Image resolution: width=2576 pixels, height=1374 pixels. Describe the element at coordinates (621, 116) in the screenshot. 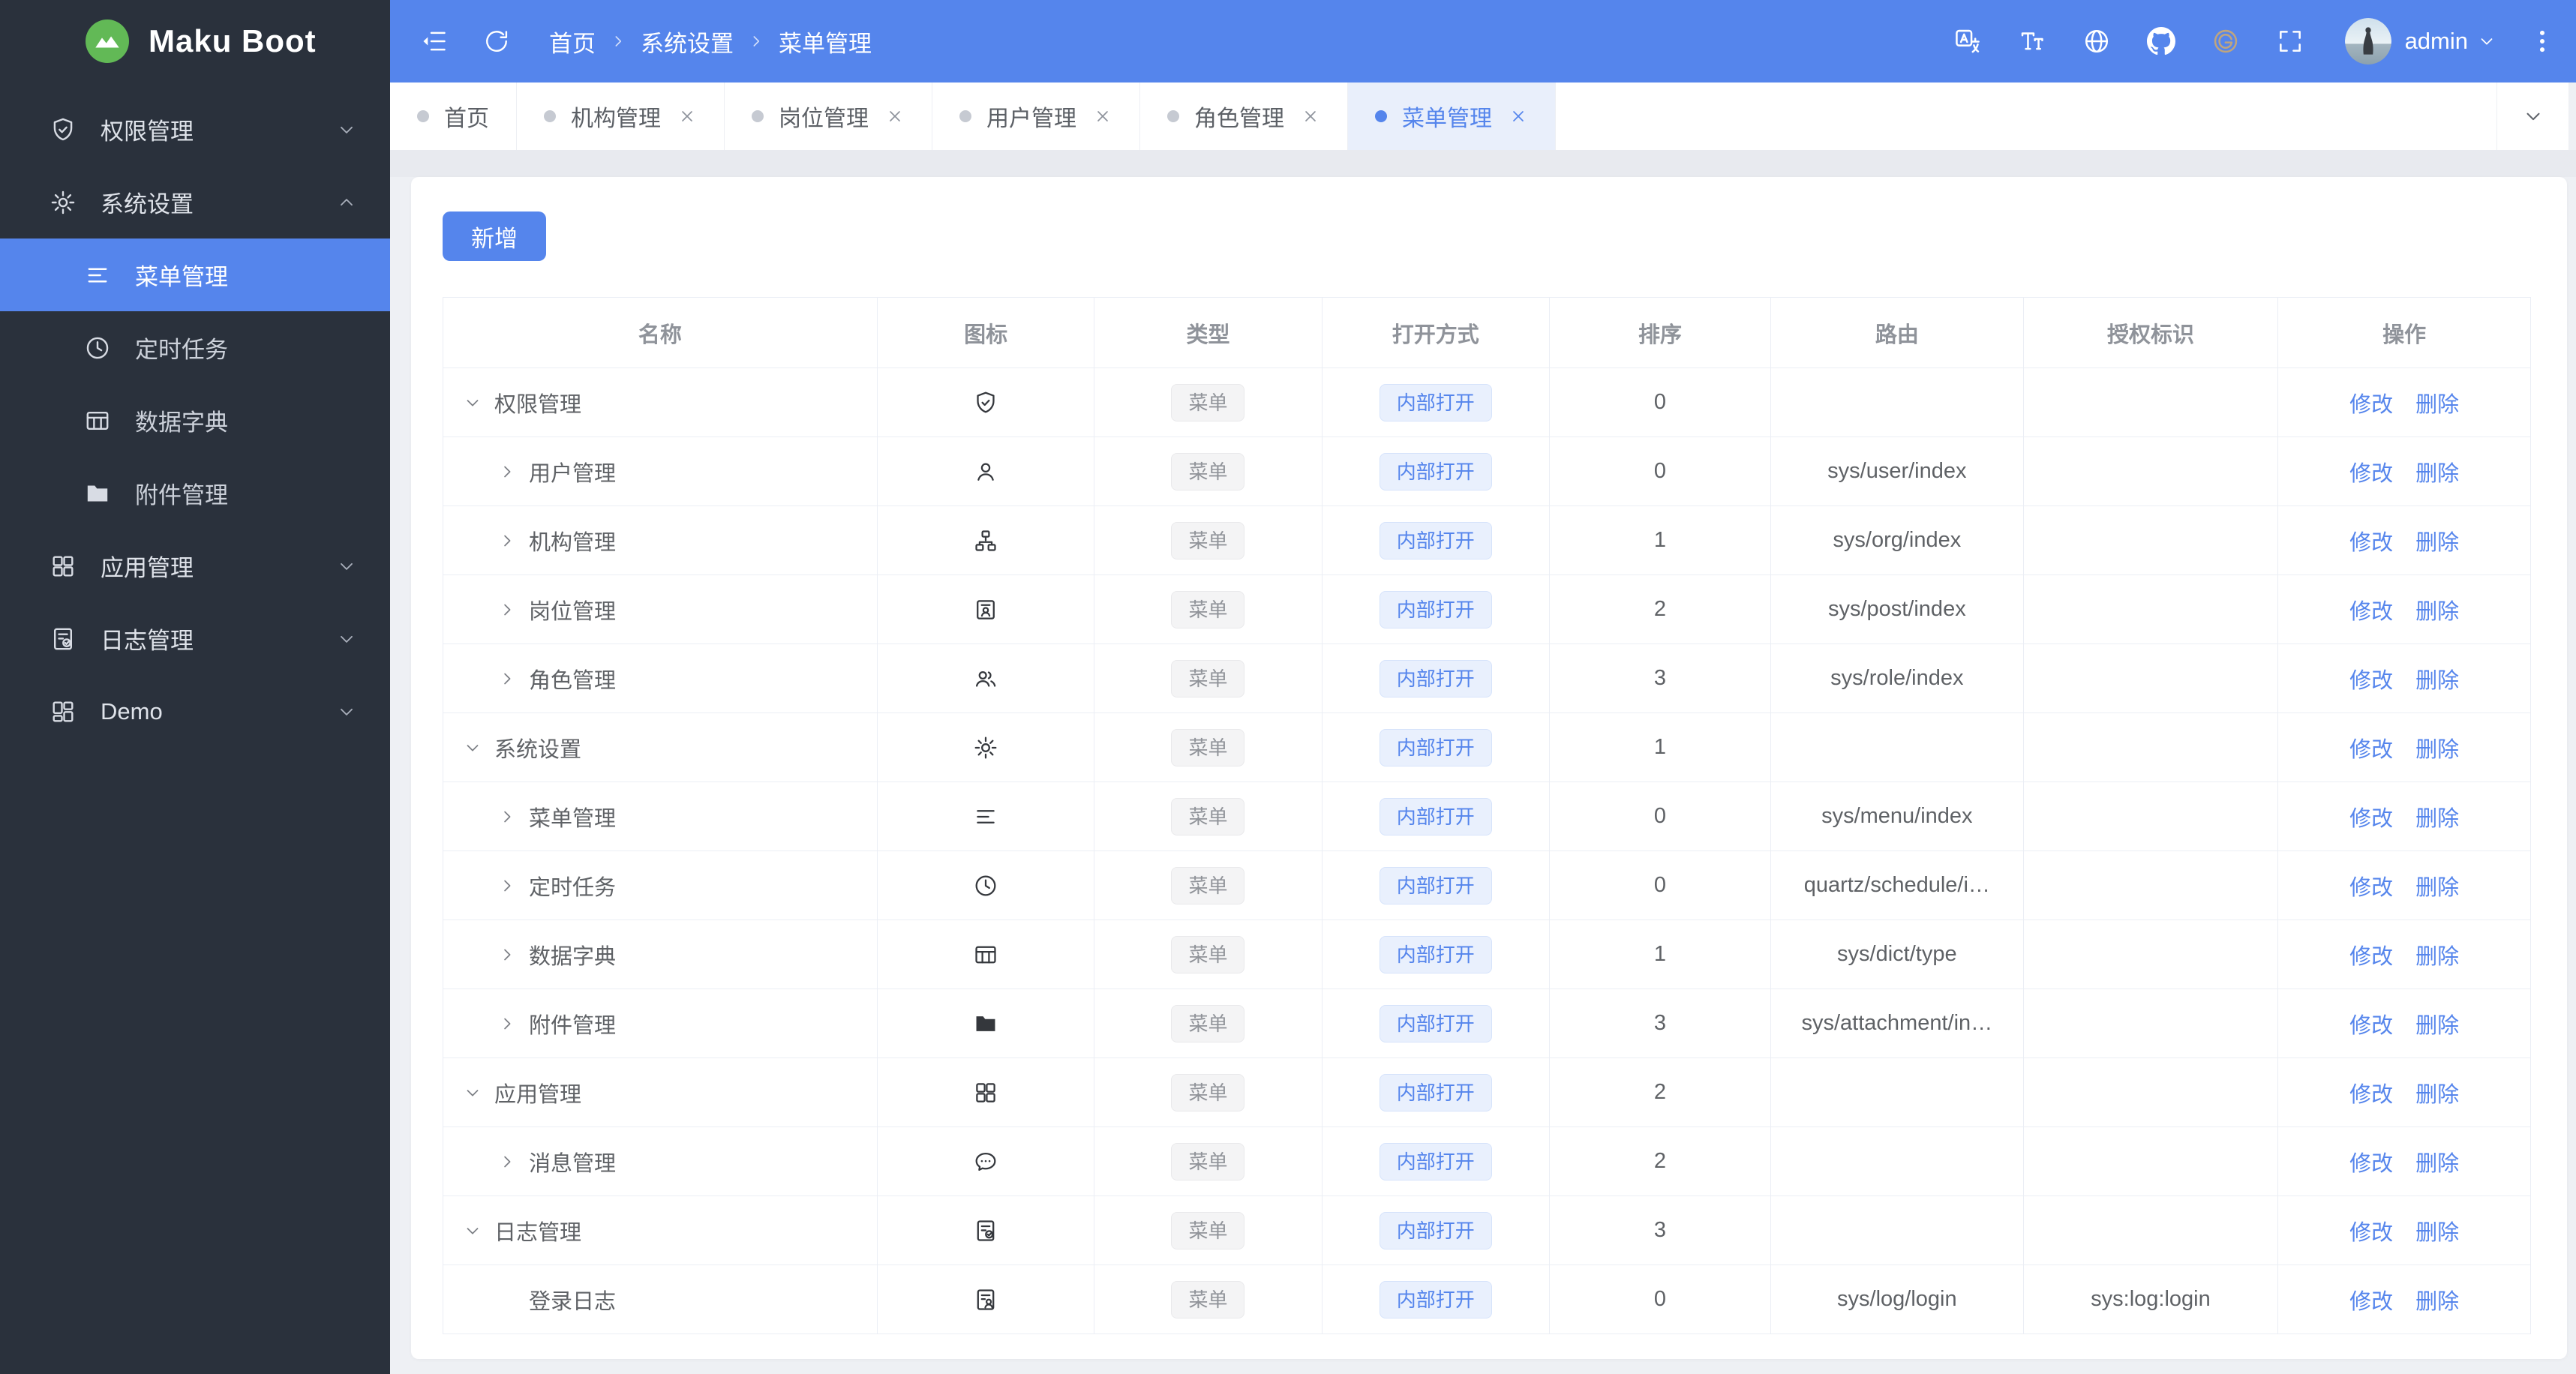

I see `tab-org: 机构管理` at that location.